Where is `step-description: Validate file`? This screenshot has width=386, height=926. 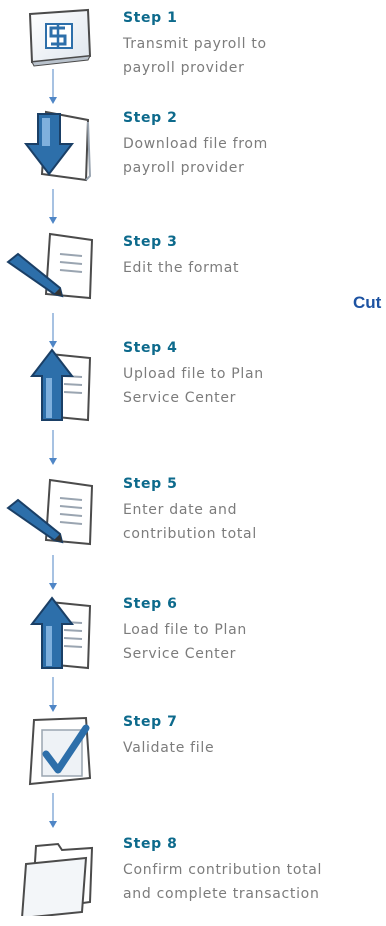
step-description: Validate file is located at coordinates (169, 748).